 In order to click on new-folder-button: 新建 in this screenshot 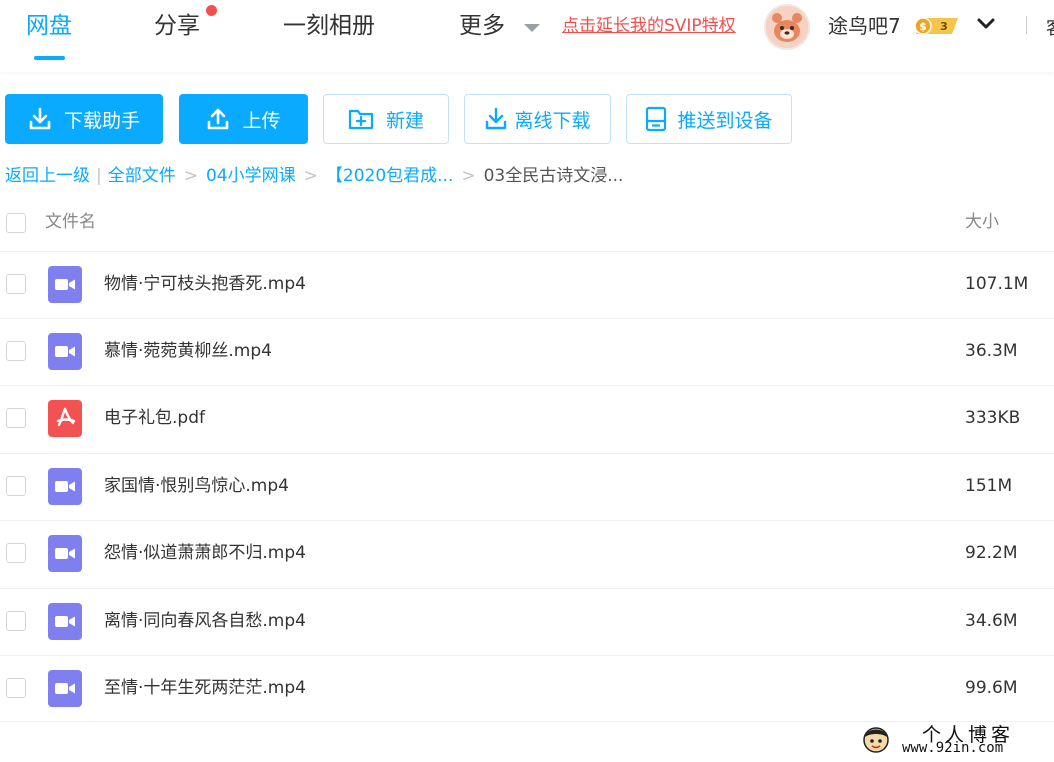, I will do `click(386, 119)`.